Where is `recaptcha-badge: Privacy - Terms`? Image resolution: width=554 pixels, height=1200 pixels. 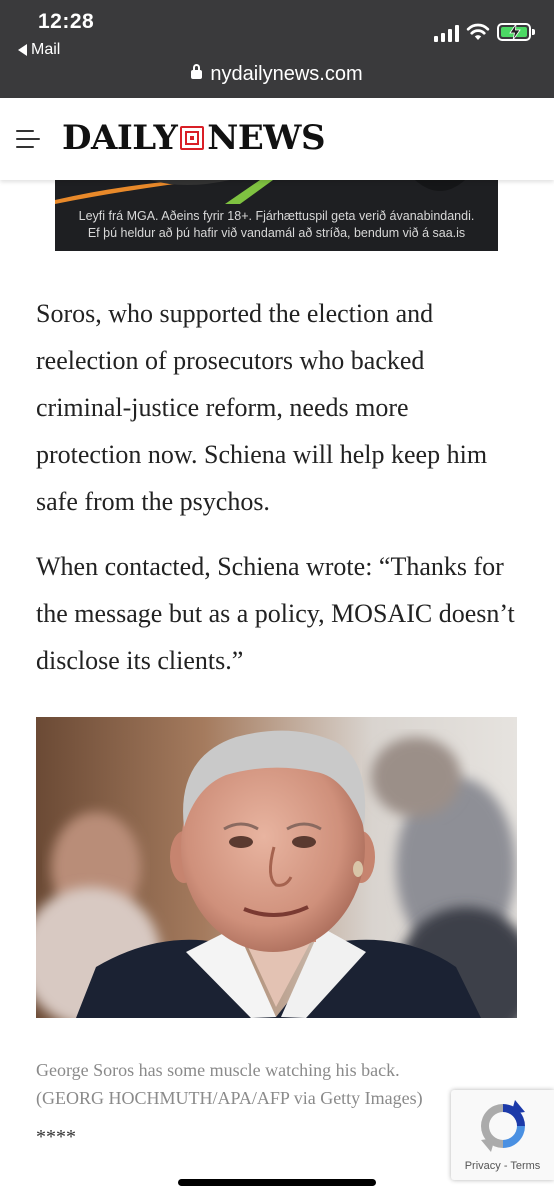 recaptcha-badge: Privacy - Terms is located at coordinates (502, 1135).